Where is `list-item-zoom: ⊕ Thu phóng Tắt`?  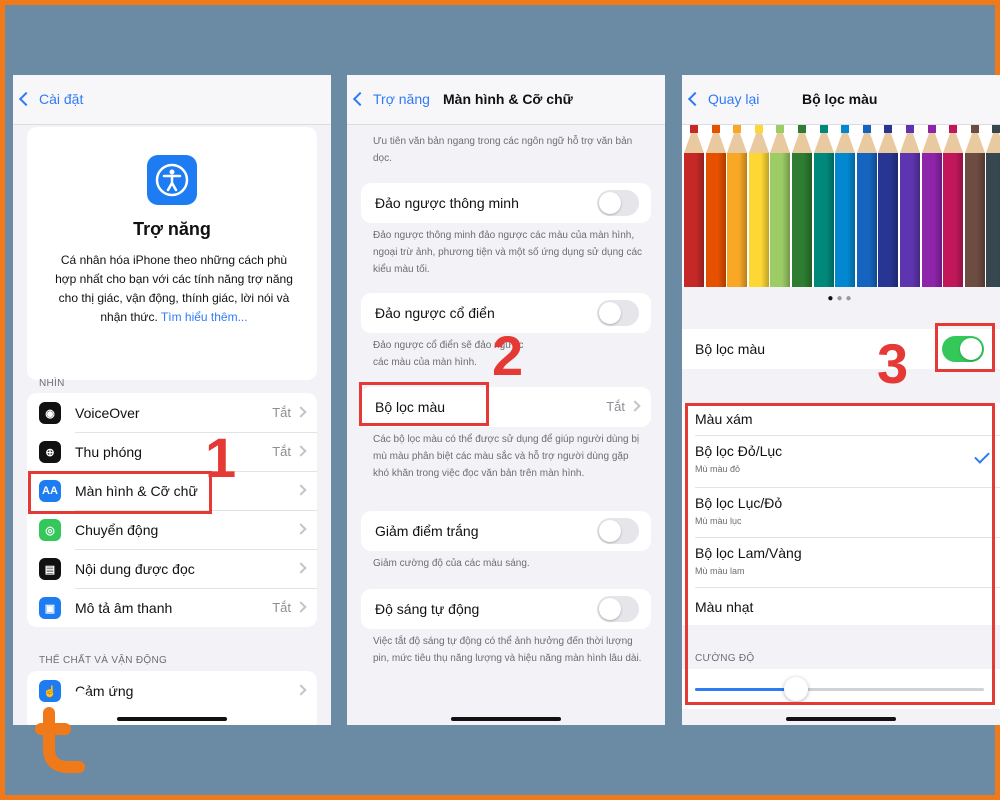
list-item-zoom: ⊕ Thu phóng Tắt is located at coordinates (172, 451).